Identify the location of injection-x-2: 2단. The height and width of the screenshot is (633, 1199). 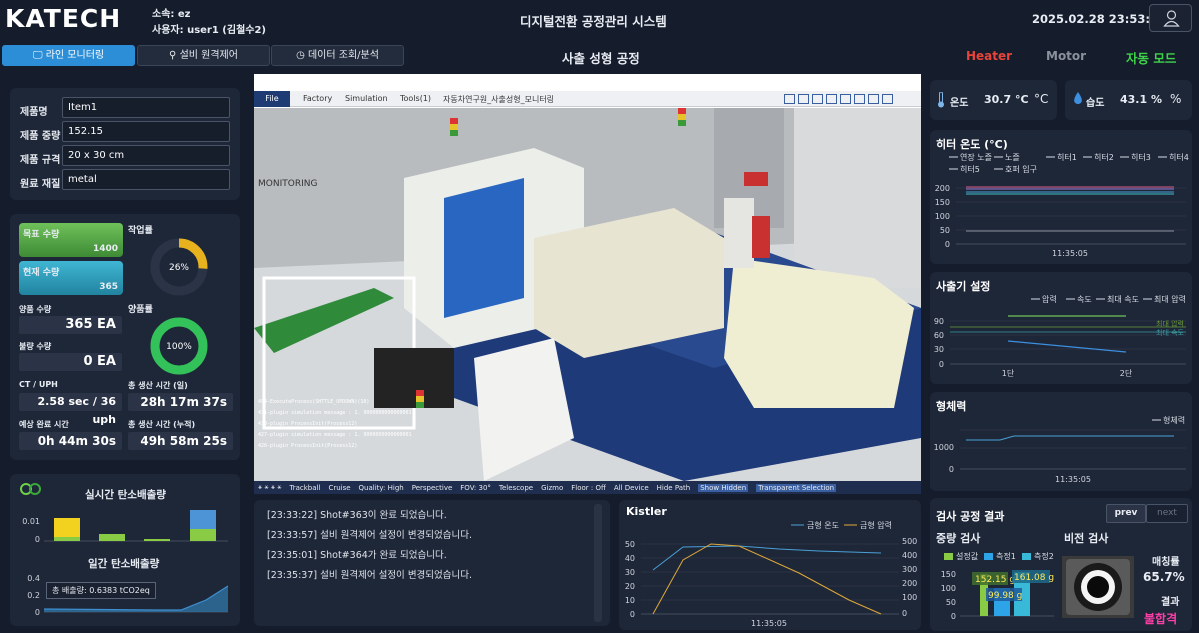
(1126, 373).